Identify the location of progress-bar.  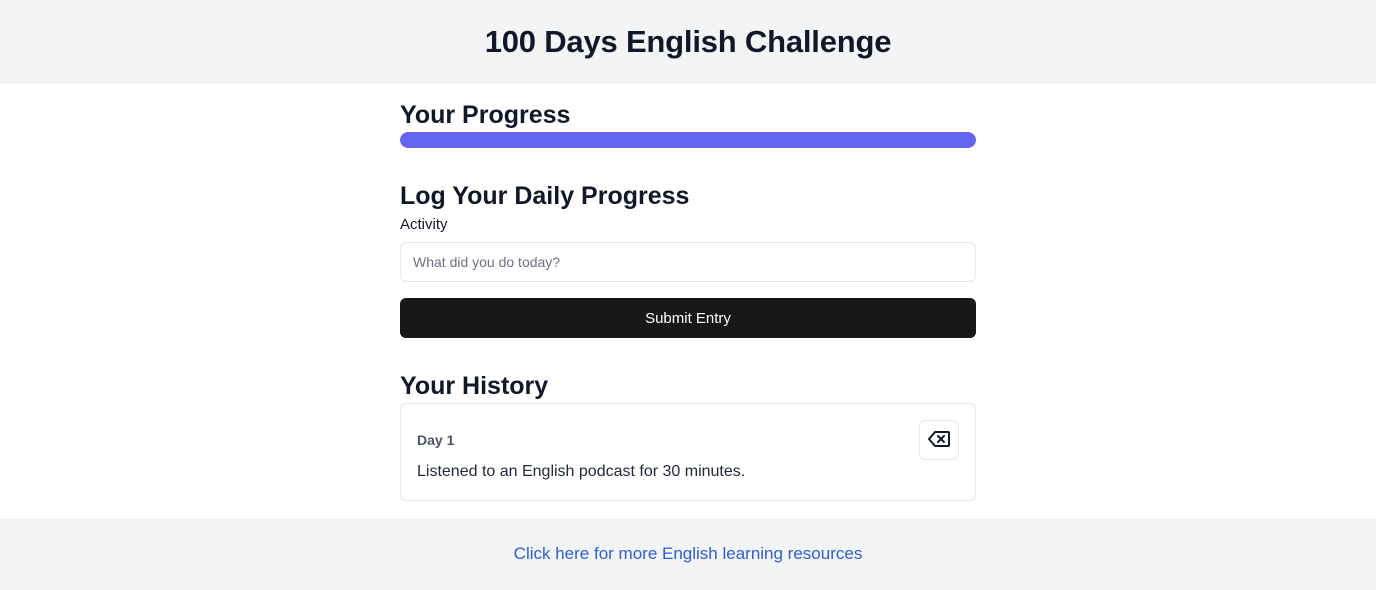
(688, 140).